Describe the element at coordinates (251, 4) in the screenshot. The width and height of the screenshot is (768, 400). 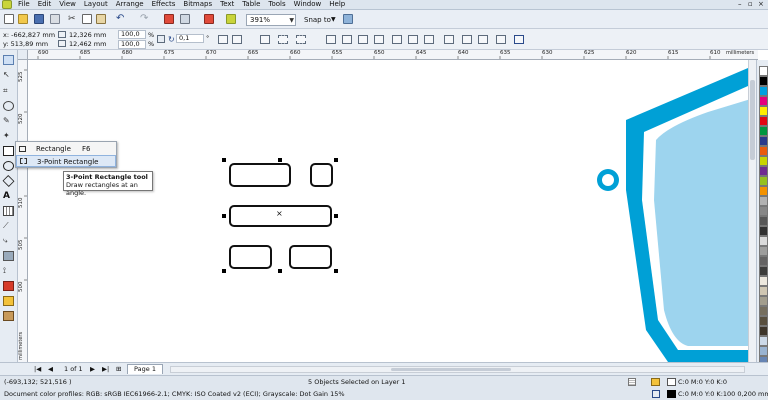
I see `menu-table: Table` at that location.